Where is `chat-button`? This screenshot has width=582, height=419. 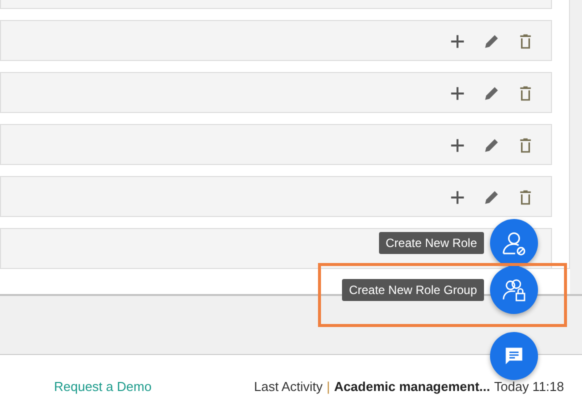
chat-button is located at coordinates (514, 356).